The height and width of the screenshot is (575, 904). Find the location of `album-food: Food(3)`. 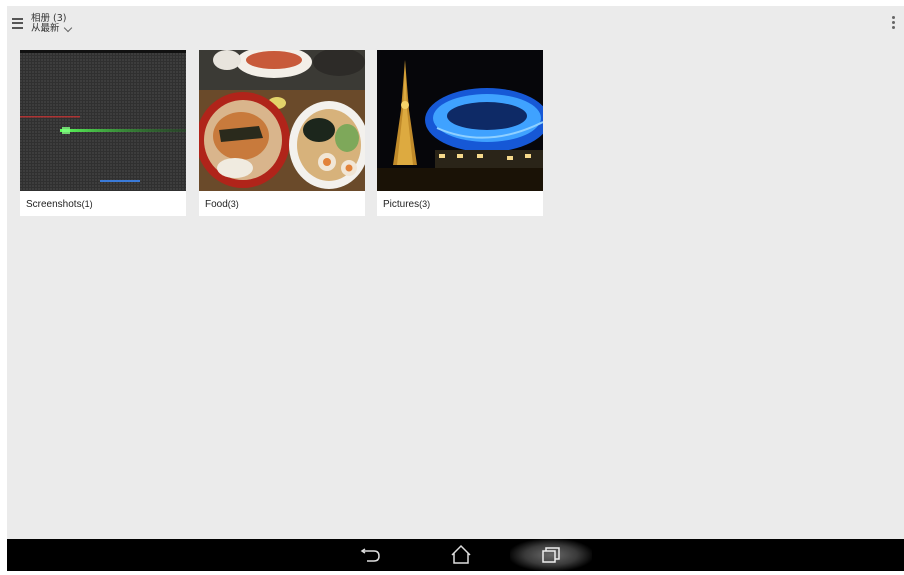

album-food: Food(3) is located at coordinates (282, 133).